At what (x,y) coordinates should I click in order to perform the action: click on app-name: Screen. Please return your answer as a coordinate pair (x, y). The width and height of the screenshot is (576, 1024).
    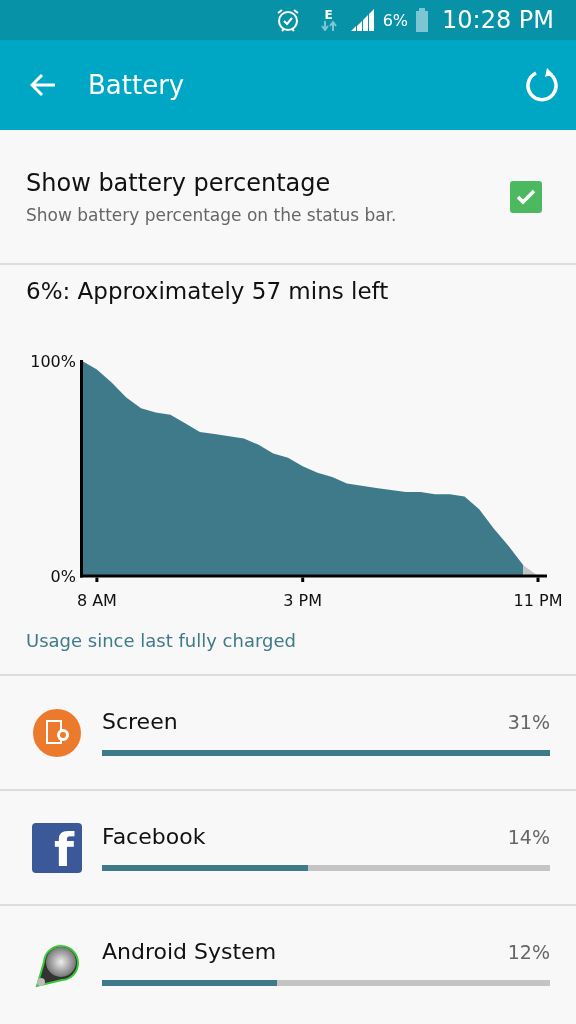
    Looking at the image, I should click on (140, 721).